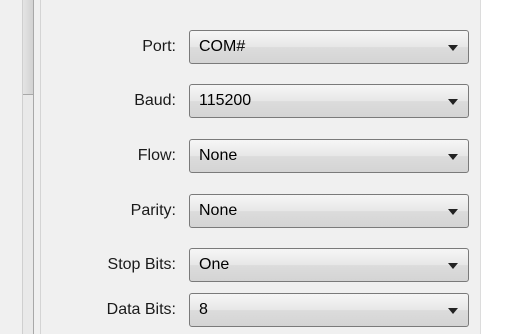  What do you see at coordinates (329, 265) in the screenshot?
I see `stop-bits-dropdown: One` at bounding box center [329, 265].